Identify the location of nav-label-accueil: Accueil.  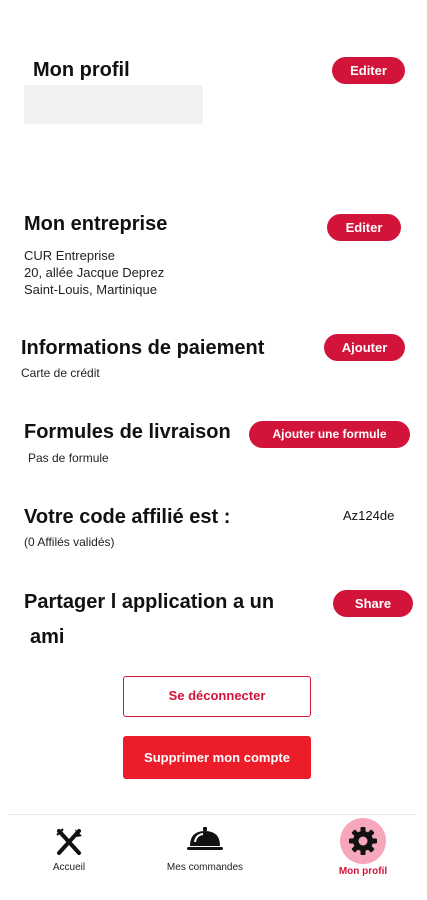
(69, 867).